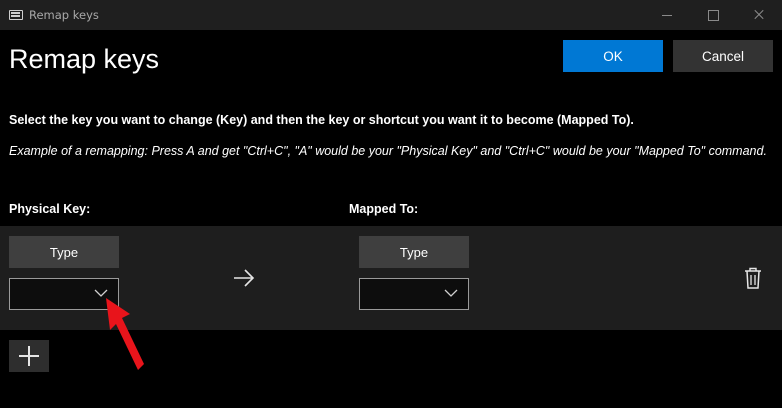 The width and height of the screenshot is (782, 408). I want to click on cancel-button: Cancel, so click(723, 56).